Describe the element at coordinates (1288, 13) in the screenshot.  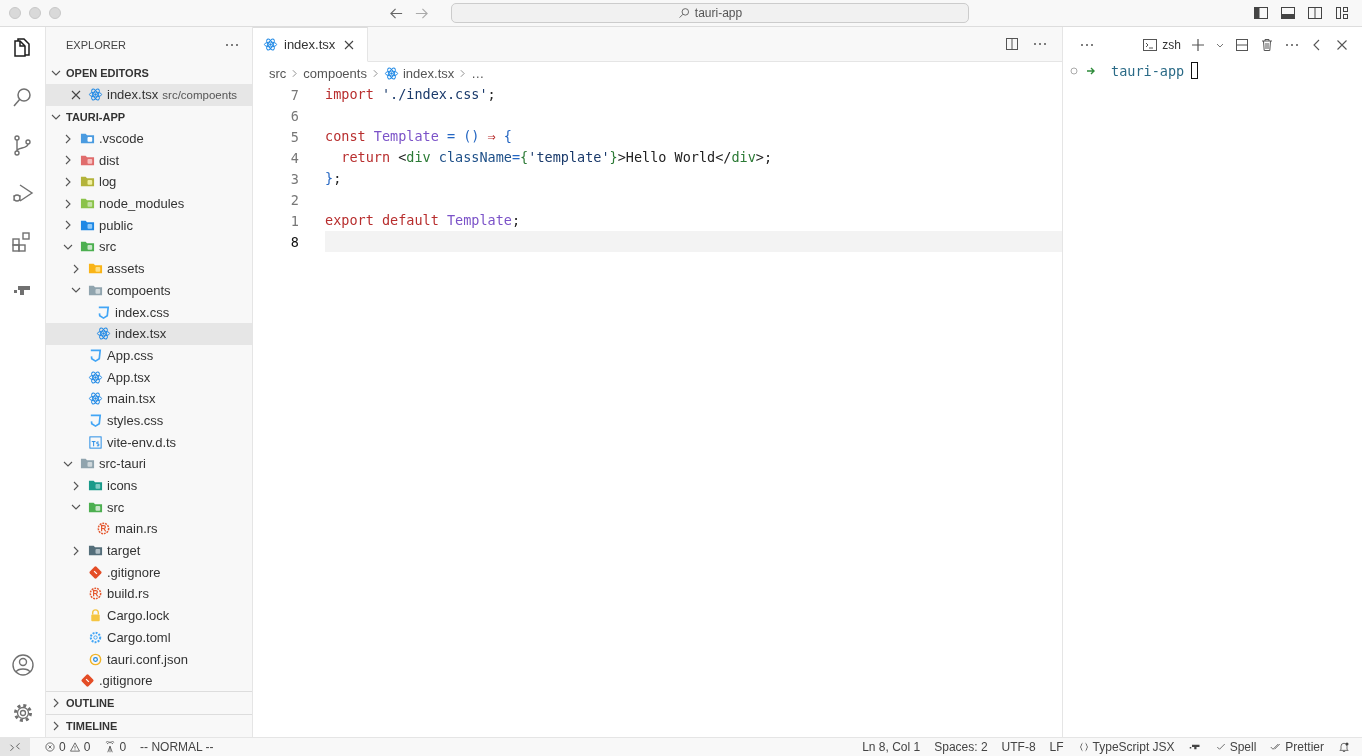
I see `toggle-panel-icon` at that location.